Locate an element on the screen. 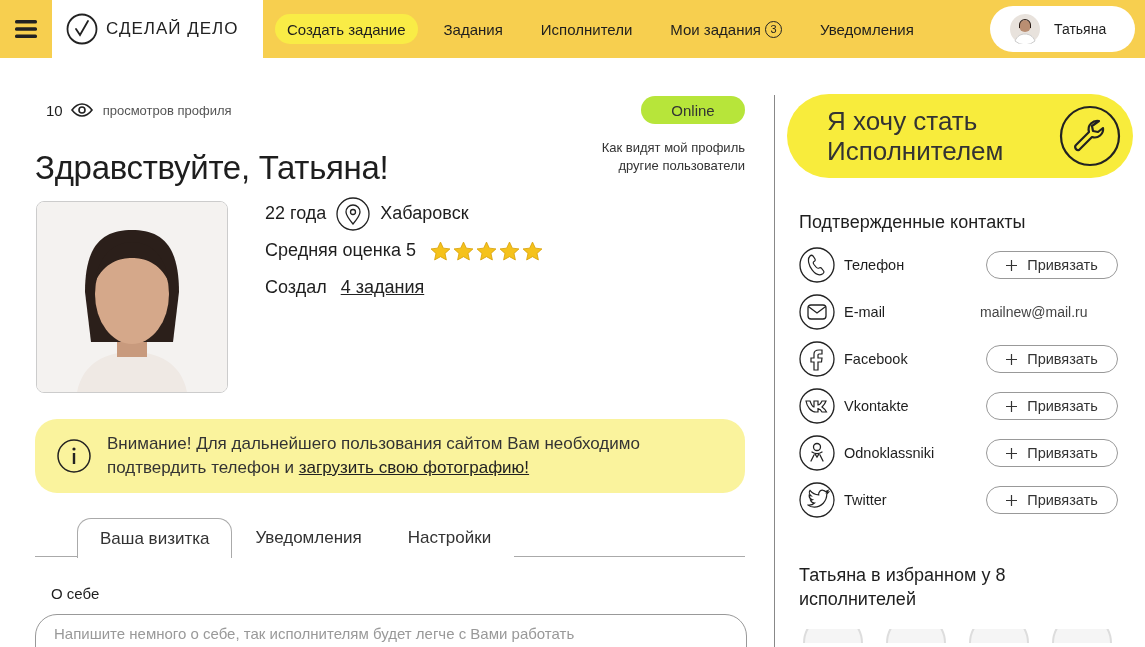 The image size is (1145, 647). info-icon is located at coordinates (74, 456).